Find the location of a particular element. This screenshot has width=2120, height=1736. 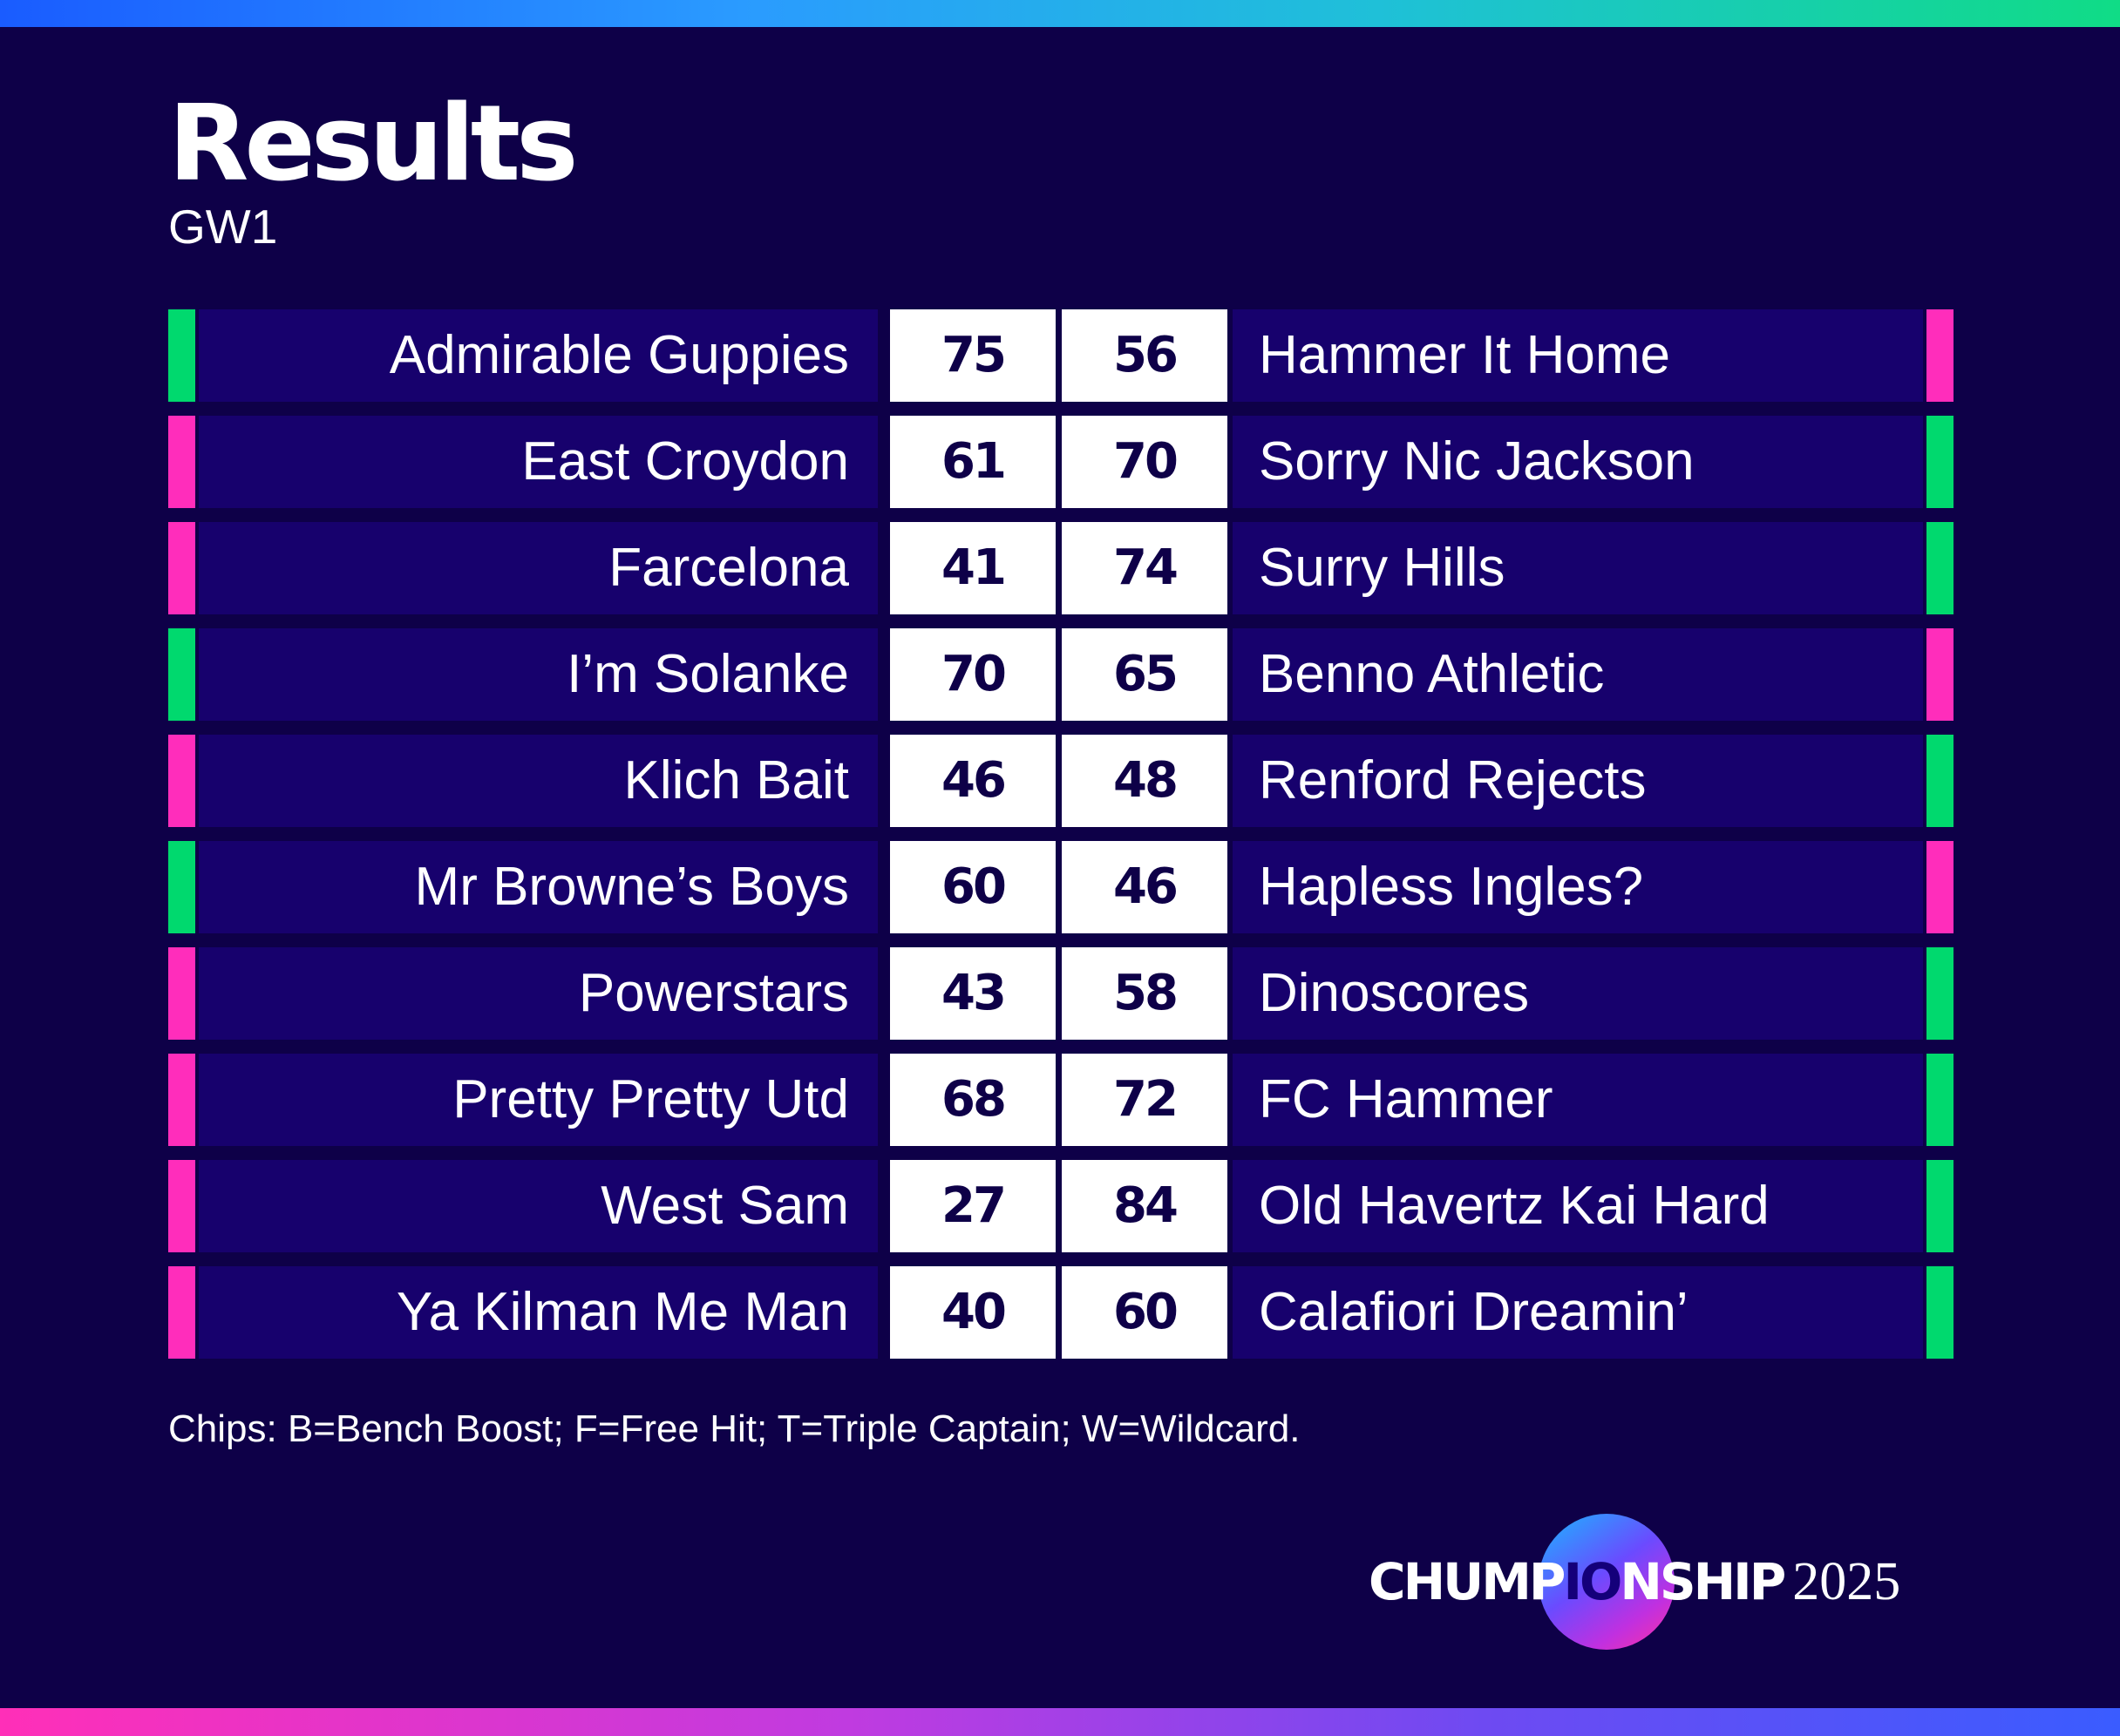

home-score: 41 is located at coordinates (973, 568).